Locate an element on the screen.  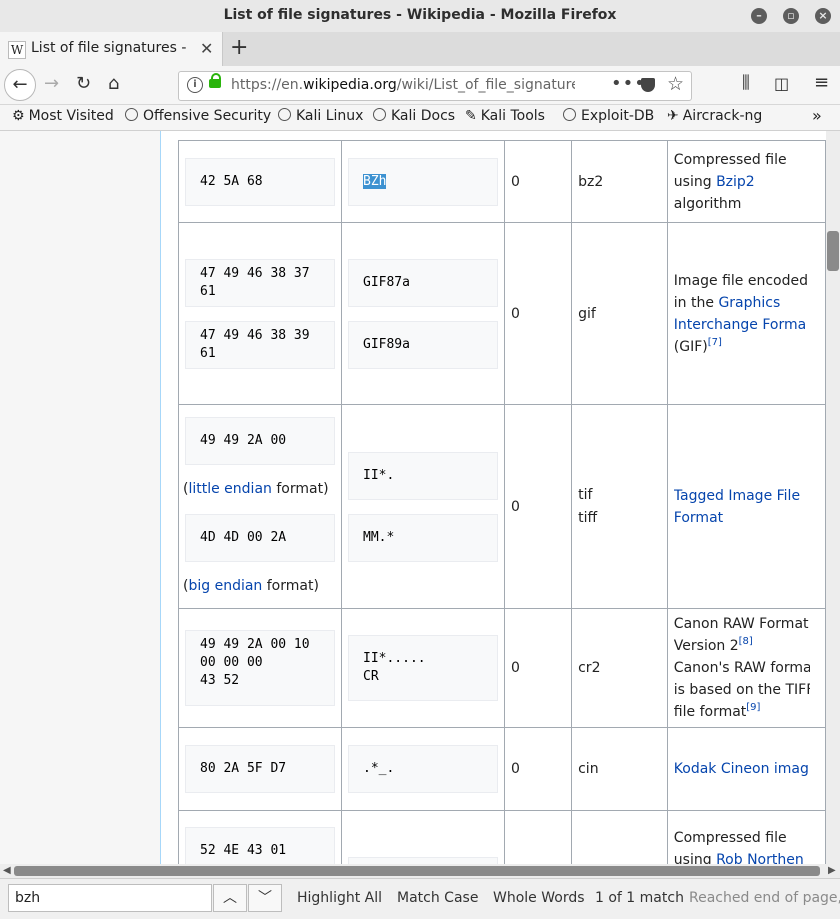
bookmark-star-icon: ☆ is located at coordinates (675, 84).